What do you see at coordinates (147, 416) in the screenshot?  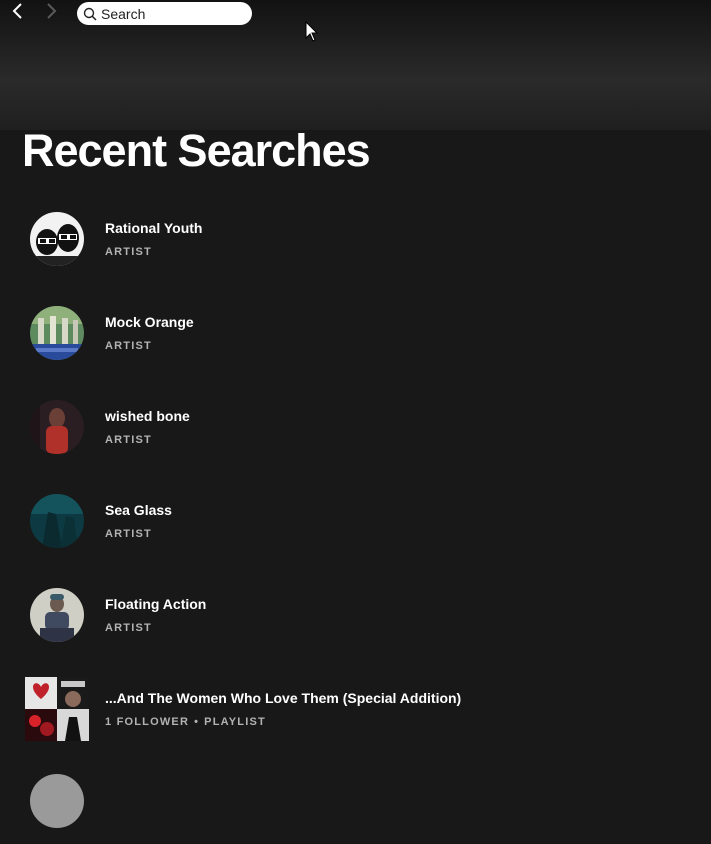 I see `result-name: wished bone` at bounding box center [147, 416].